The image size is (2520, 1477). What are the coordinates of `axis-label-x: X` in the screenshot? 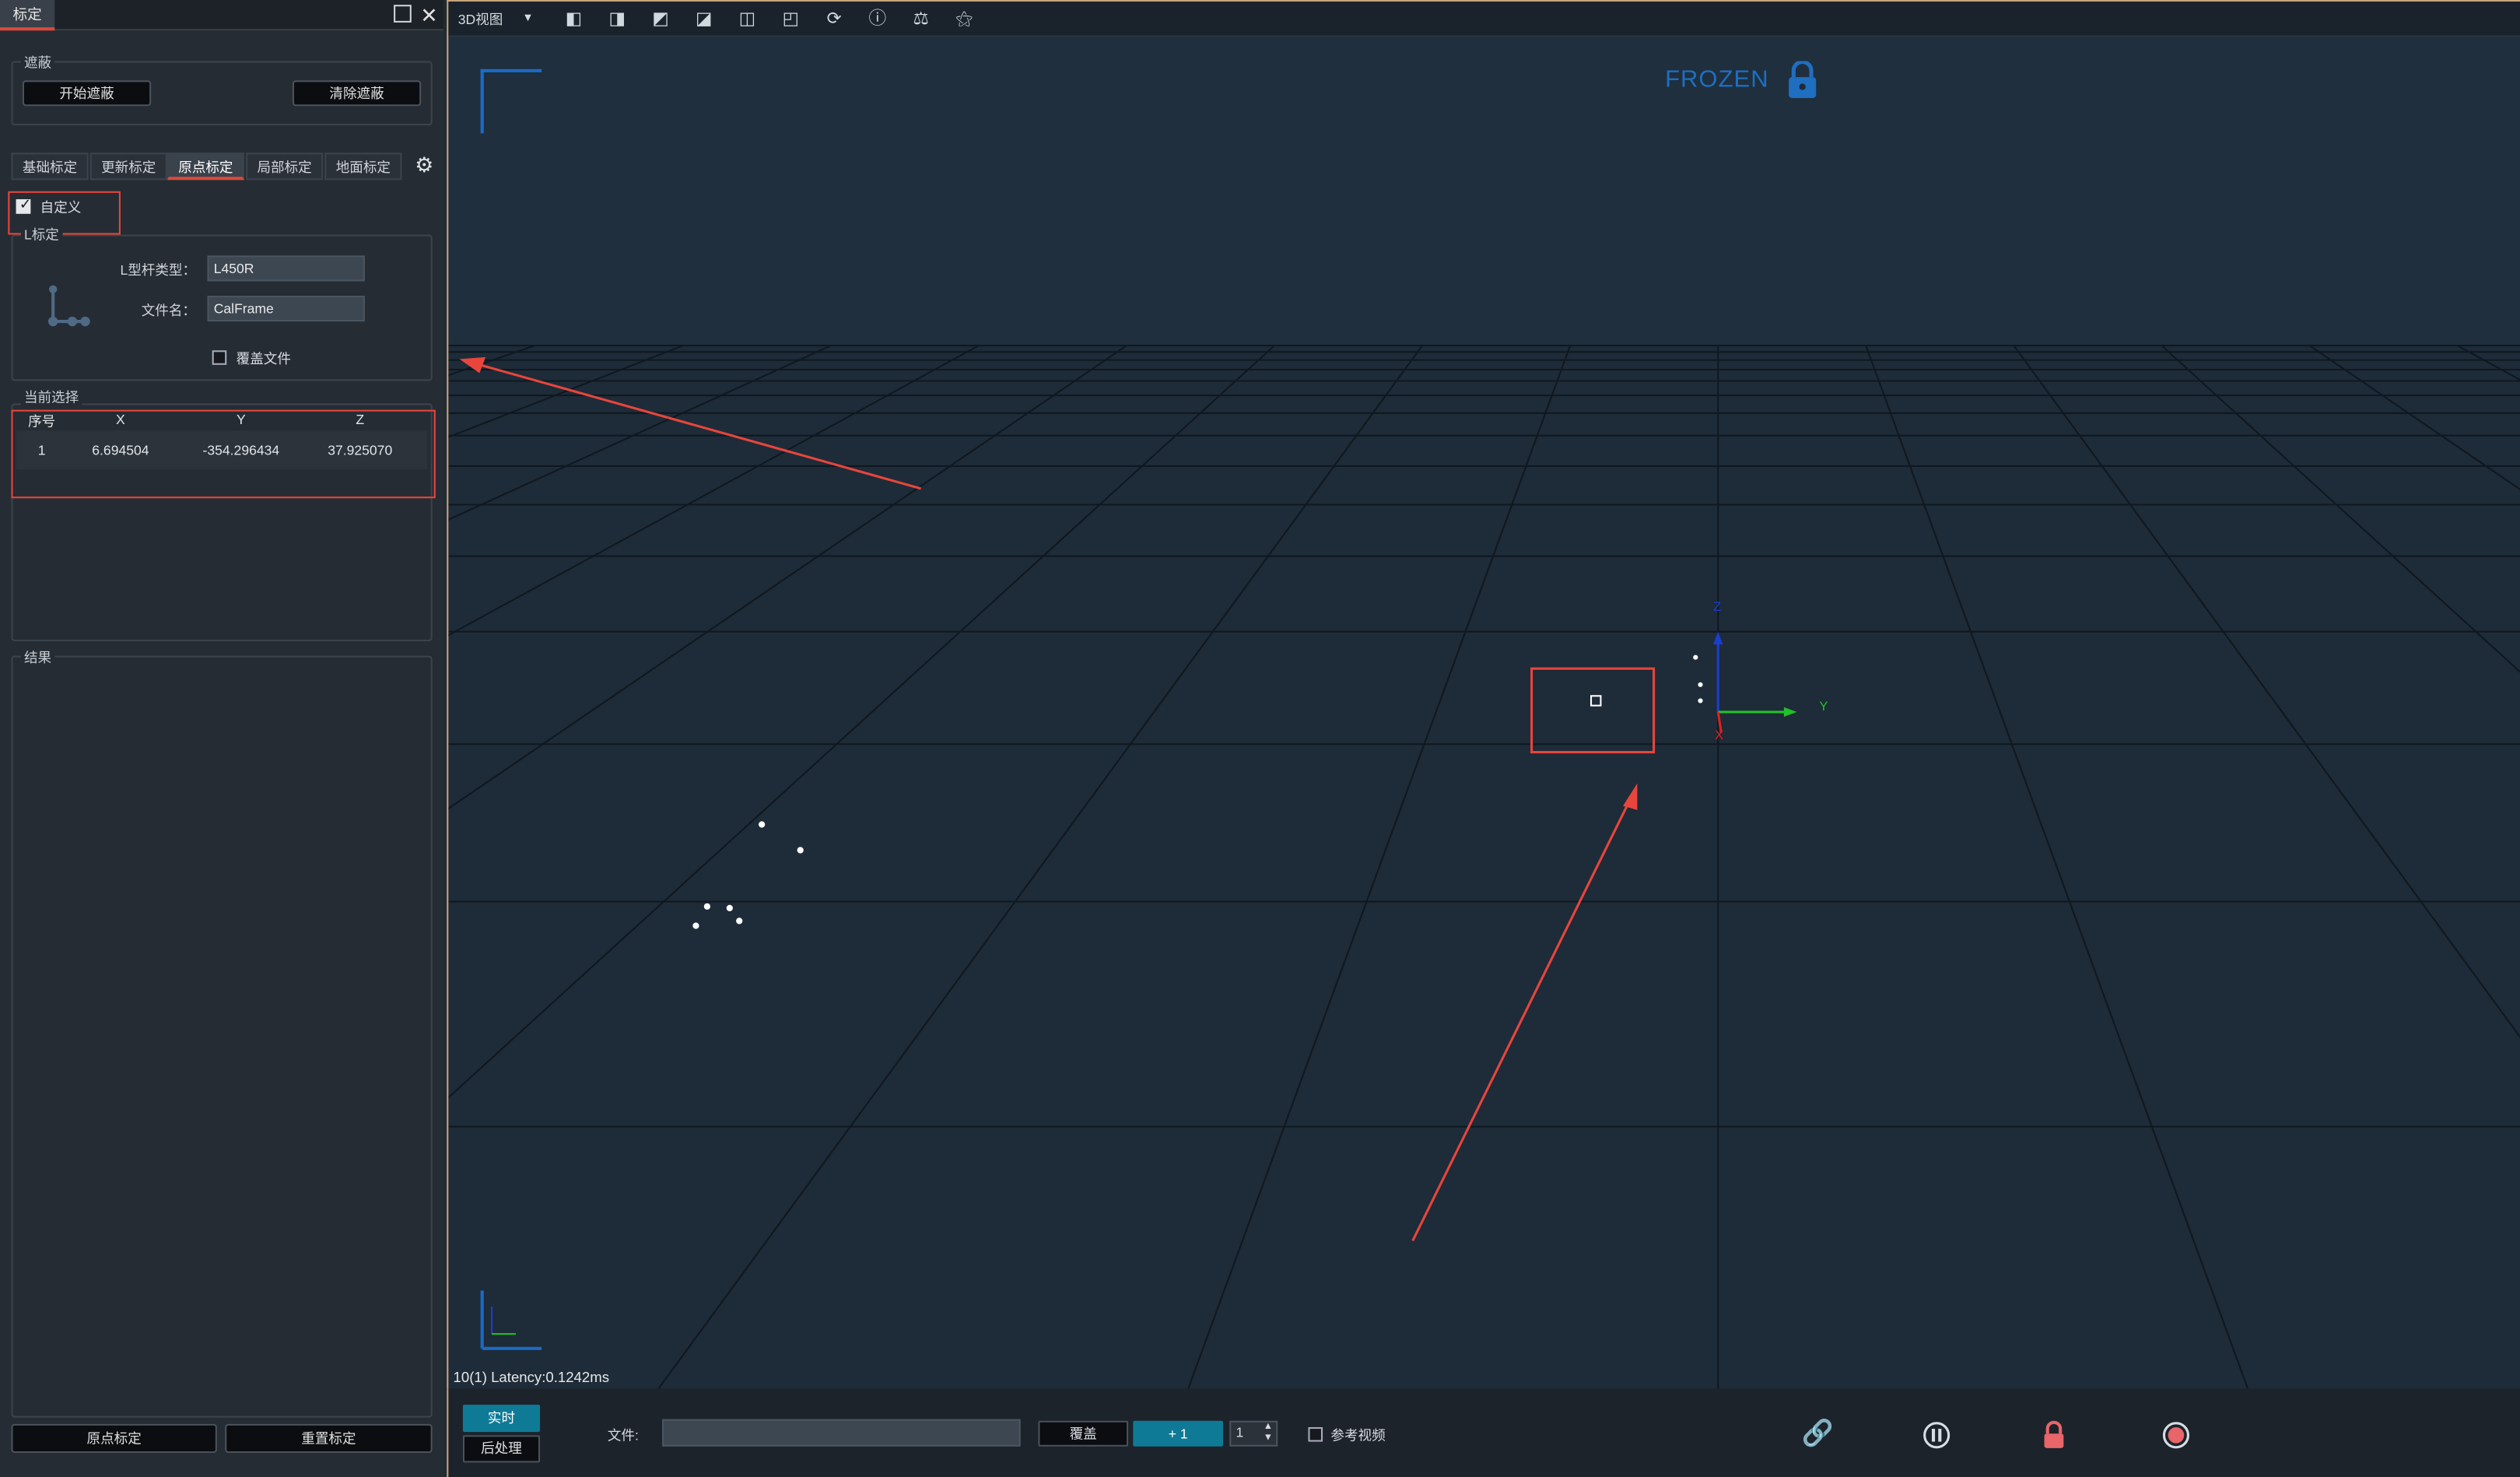 It's located at (1720, 735).